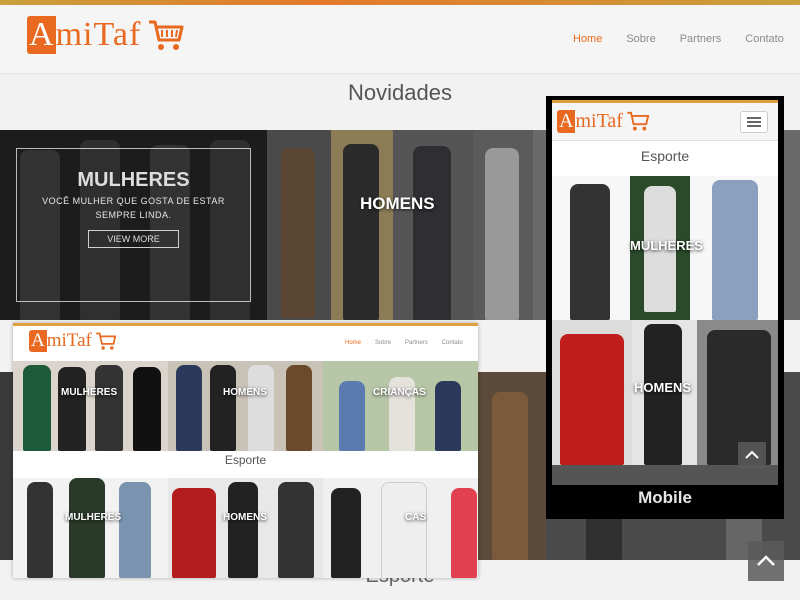  What do you see at coordinates (416, 517) in the screenshot?
I see `desktop-preview-sport-label-kids: CAS` at bounding box center [416, 517].